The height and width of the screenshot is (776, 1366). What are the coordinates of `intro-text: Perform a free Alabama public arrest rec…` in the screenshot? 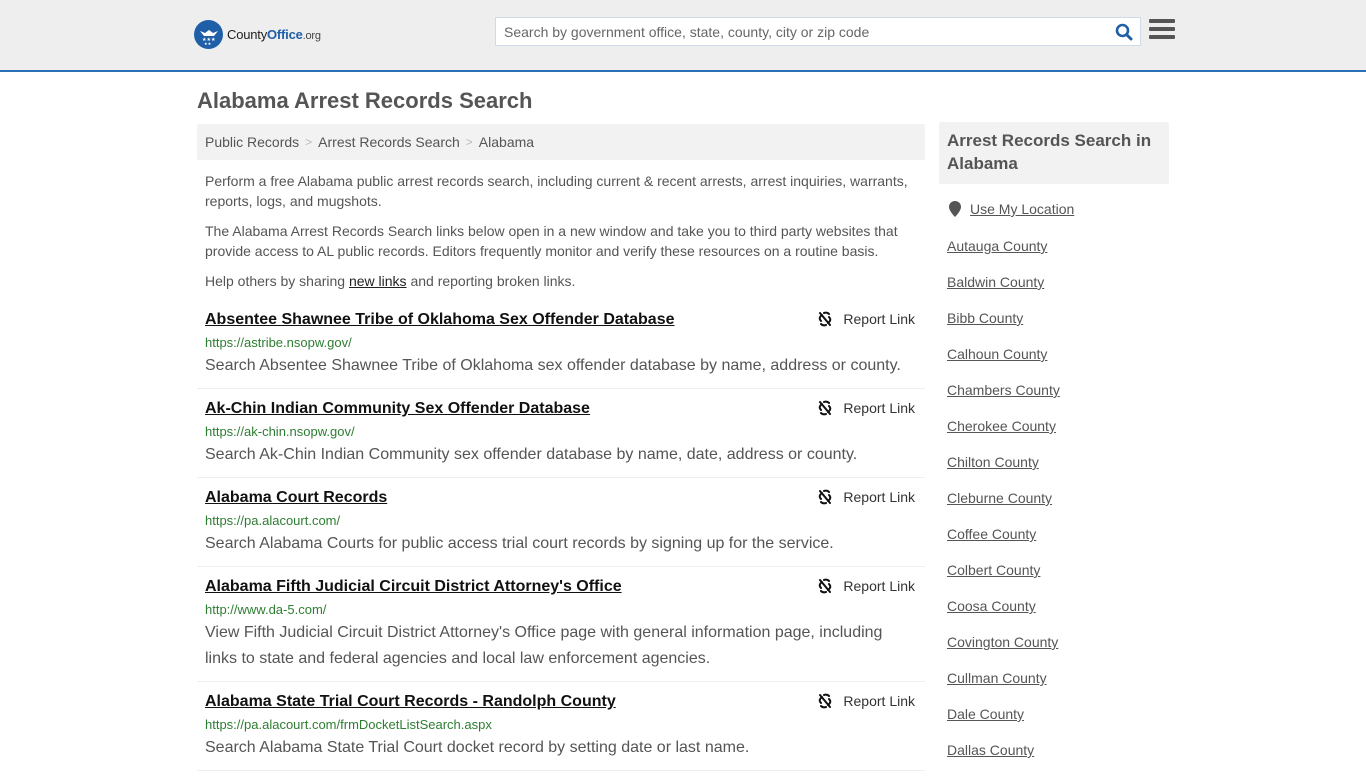 It's located at (562, 236).